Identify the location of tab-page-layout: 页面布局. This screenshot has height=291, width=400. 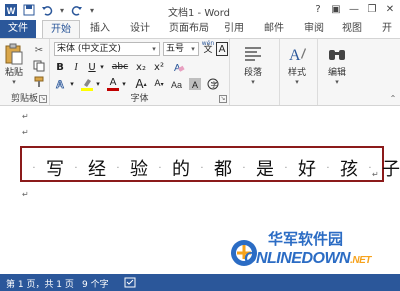
(189, 29).